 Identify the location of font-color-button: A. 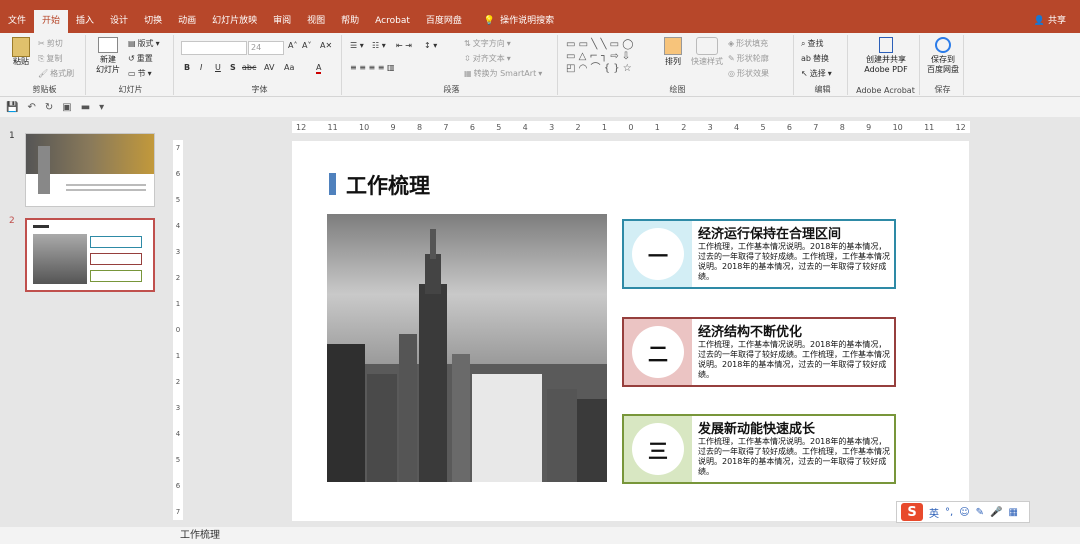
(319, 68).